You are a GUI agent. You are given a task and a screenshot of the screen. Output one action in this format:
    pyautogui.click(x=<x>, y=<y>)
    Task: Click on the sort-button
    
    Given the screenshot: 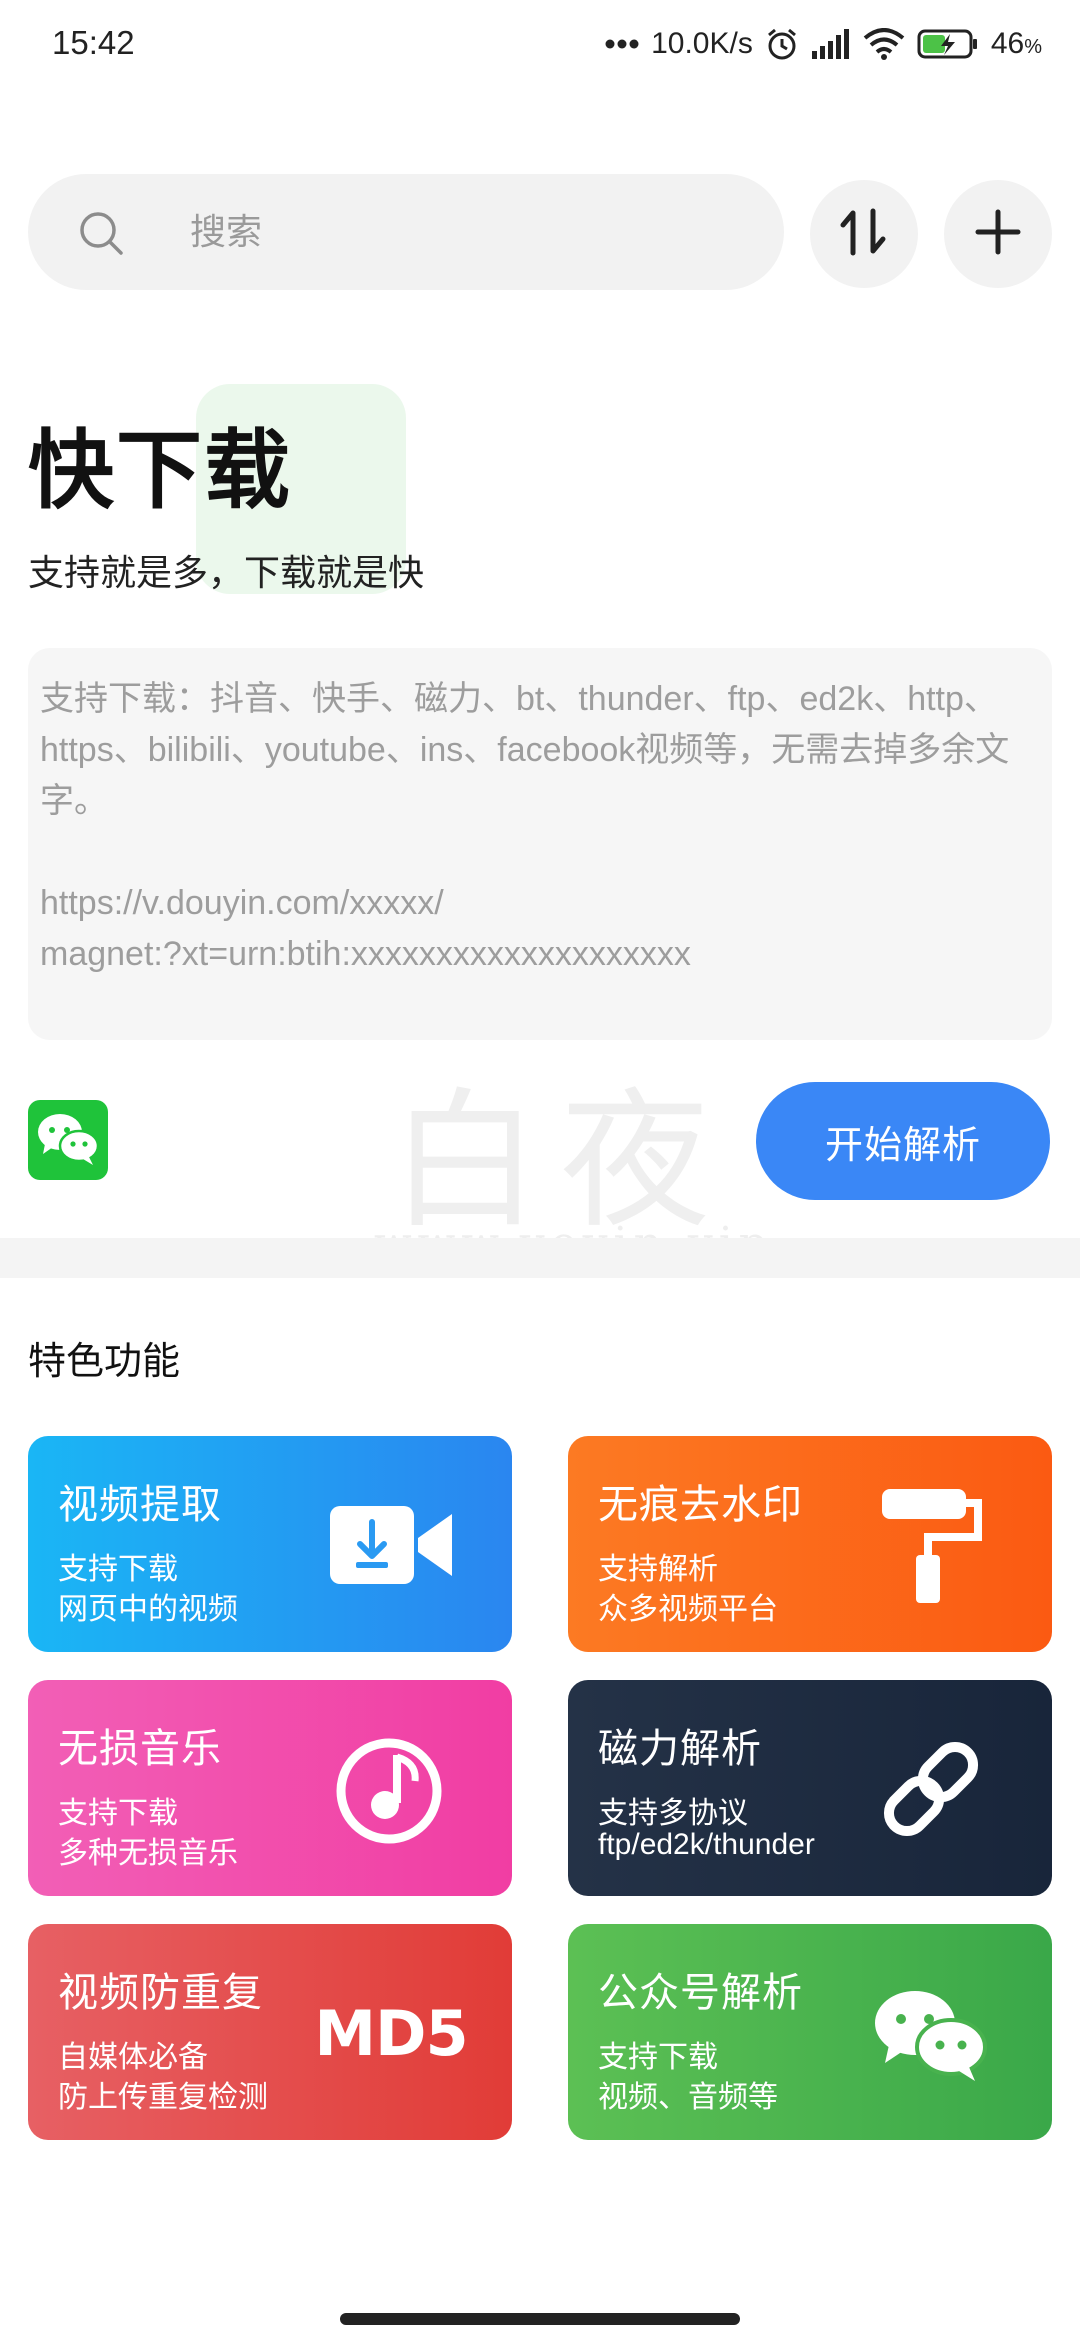 What is the action you would take?
    pyautogui.click(x=864, y=234)
    